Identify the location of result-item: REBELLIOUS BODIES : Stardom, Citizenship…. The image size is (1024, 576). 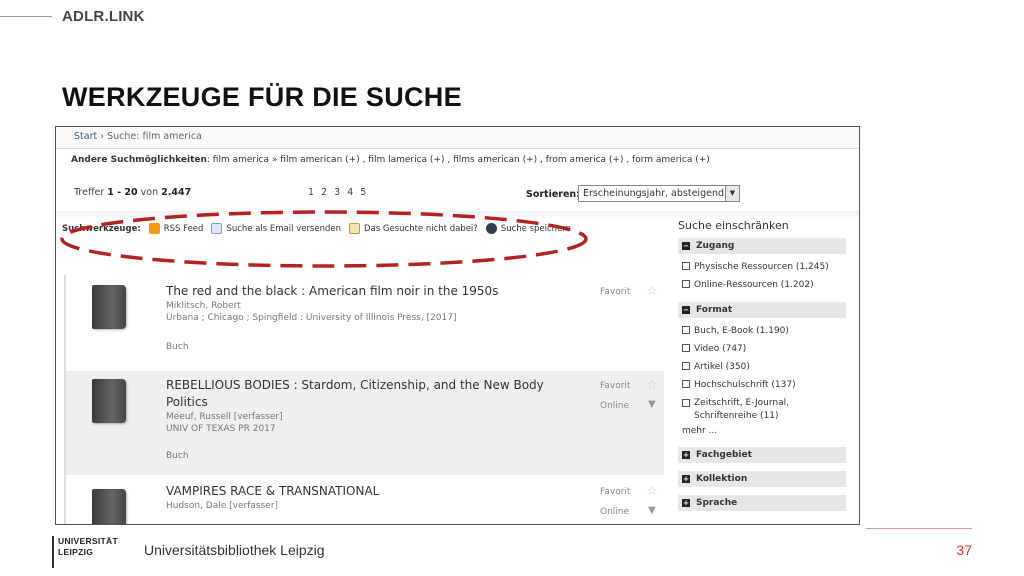
(364, 423).